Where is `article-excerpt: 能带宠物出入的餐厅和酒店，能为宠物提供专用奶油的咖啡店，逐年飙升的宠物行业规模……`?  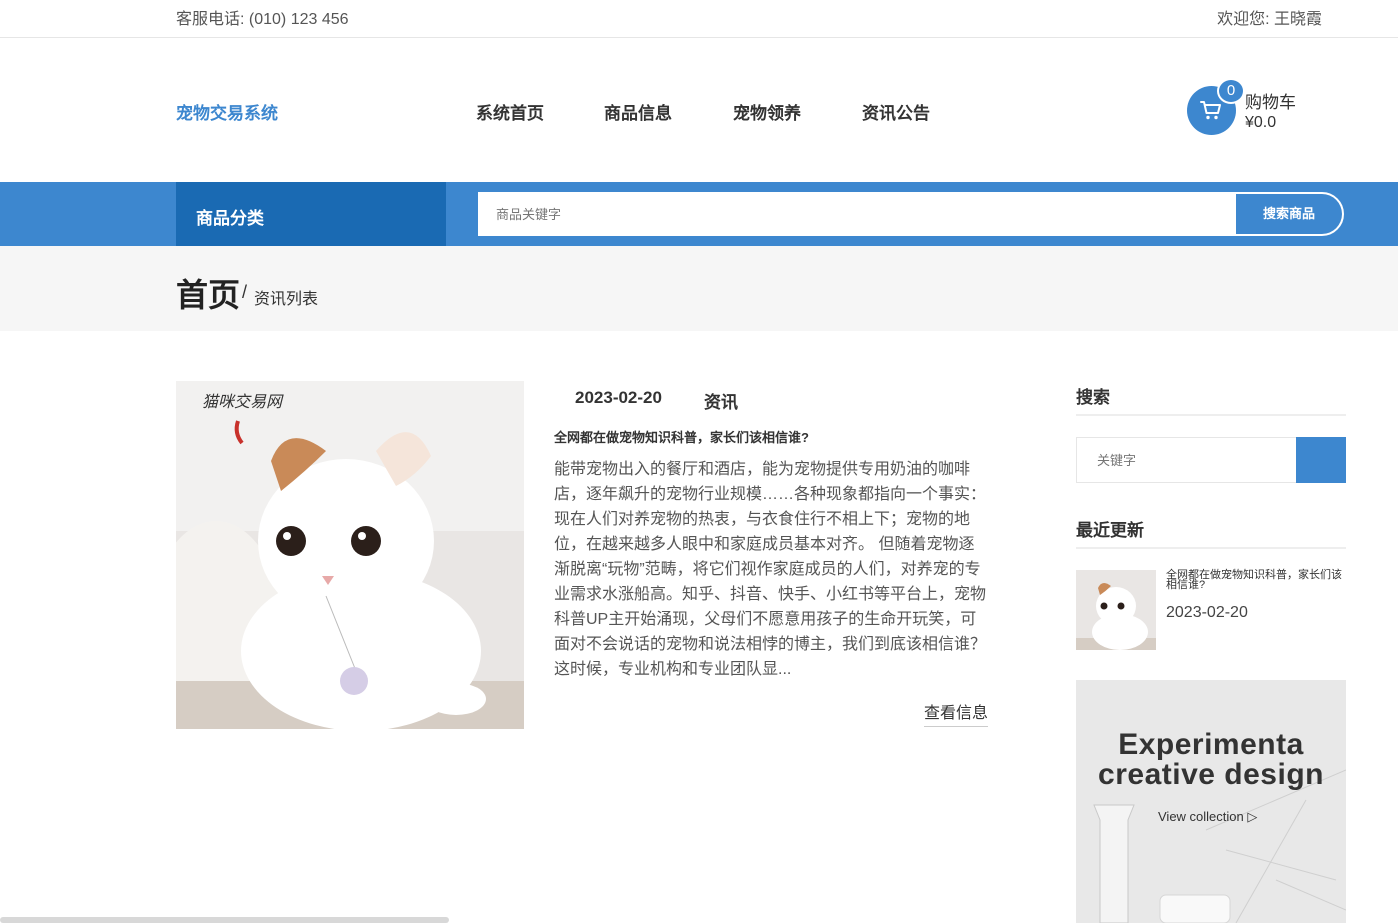
article-excerpt: 能带宠物出入的餐厅和酒店，能为宠物提供专用奶油的咖啡店，逐年飙升的宠物行业规模…… is located at coordinates (770, 569).